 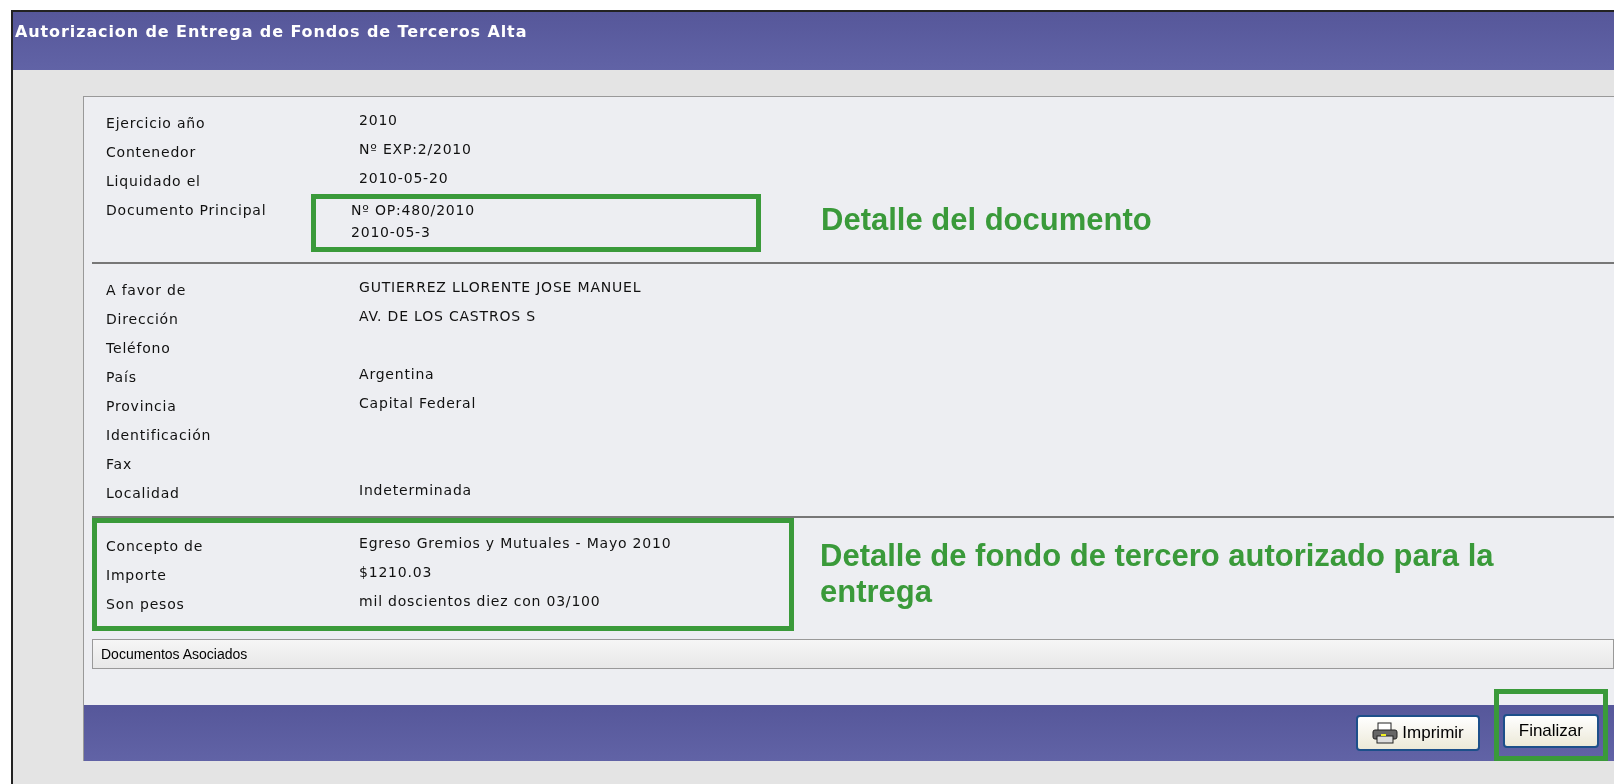 What do you see at coordinates (156, 122) in the screenshot?
I see `field-label: Ejercicio año` at bounding box center [156, 122].